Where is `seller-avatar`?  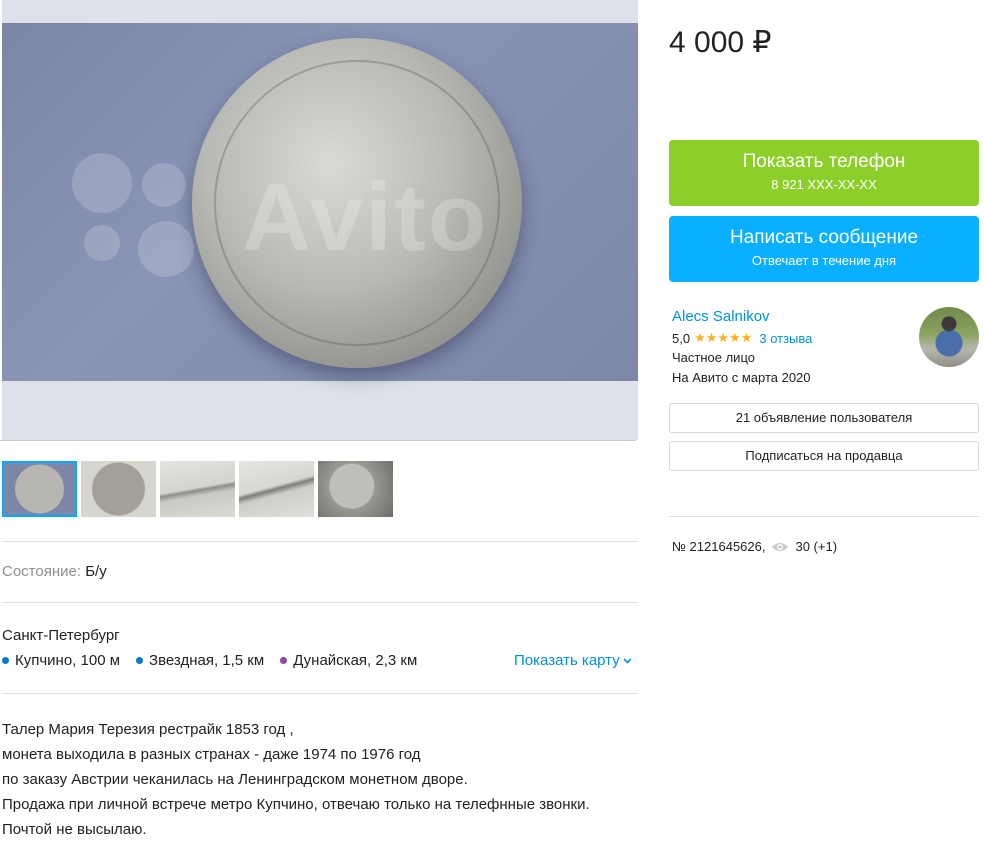 seller-avatar is located at coordinates (949, 337).